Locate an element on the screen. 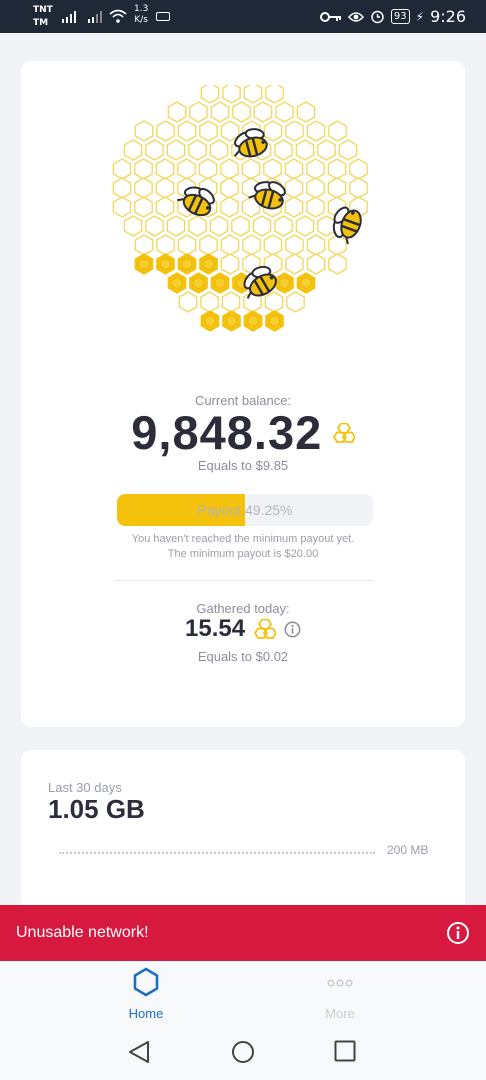  divider is located at coordinates (244, 580).